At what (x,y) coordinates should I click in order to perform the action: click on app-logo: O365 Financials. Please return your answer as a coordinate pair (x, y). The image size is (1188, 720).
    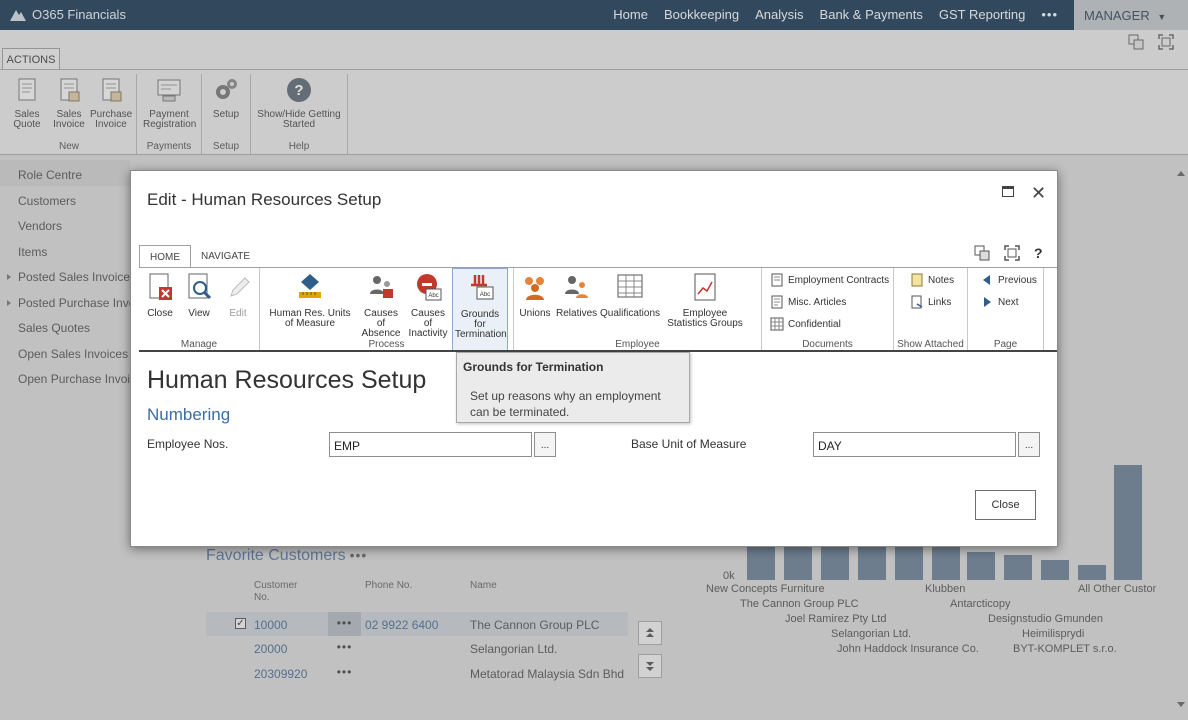
    Looking at the image, I should click on (68, 14).